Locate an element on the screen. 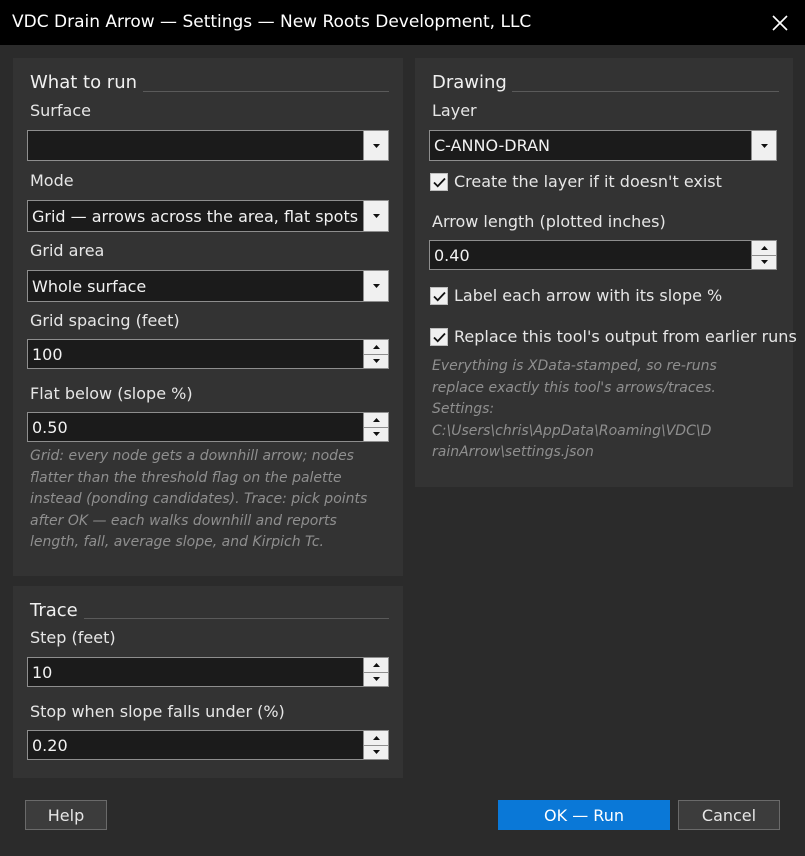 The height and width of the screenshot is (856, 805). info-line: C:\Users\chris\AppData\Roaming\VDC\D is located at coordinates (572, 430).